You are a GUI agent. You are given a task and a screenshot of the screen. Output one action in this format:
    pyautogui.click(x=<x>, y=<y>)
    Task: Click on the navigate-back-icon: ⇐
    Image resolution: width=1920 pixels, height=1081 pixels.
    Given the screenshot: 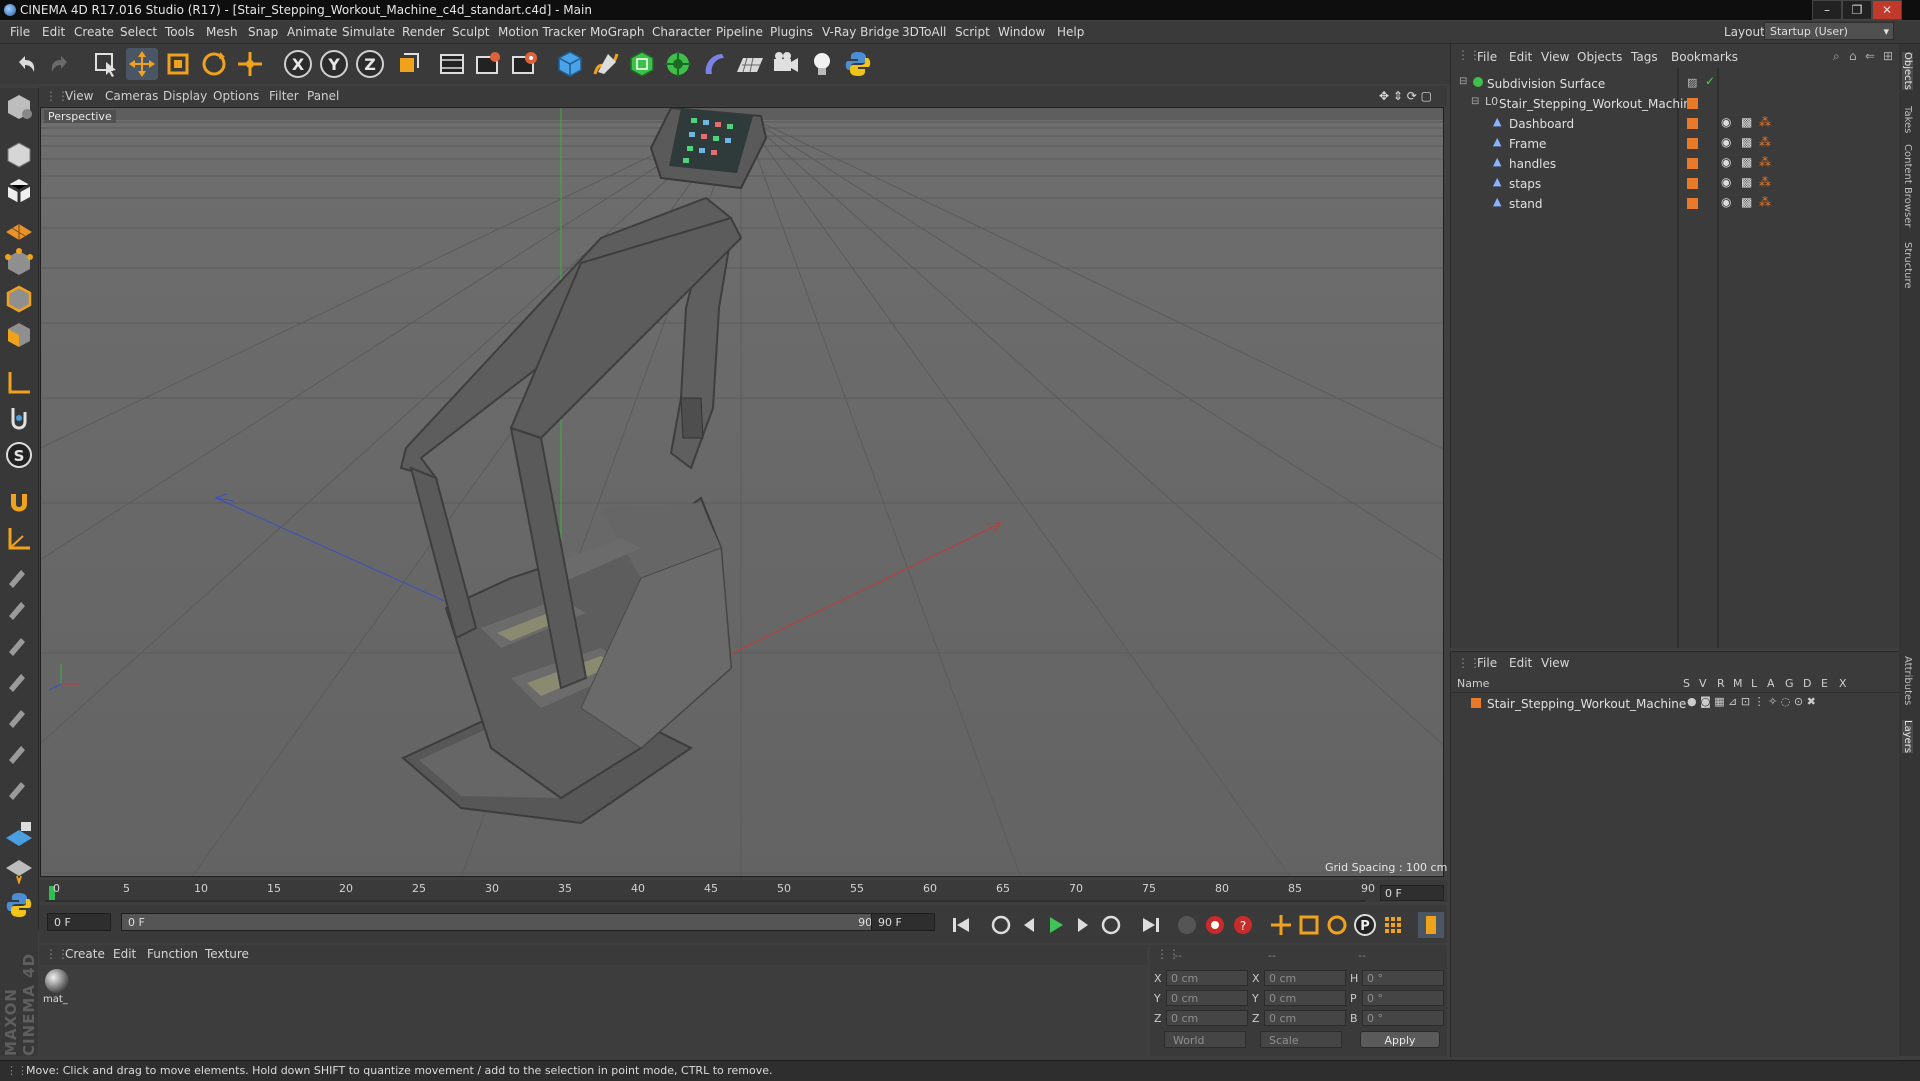 What is the action you would take?
    pyautogui.click(x=1870, y=56)
    